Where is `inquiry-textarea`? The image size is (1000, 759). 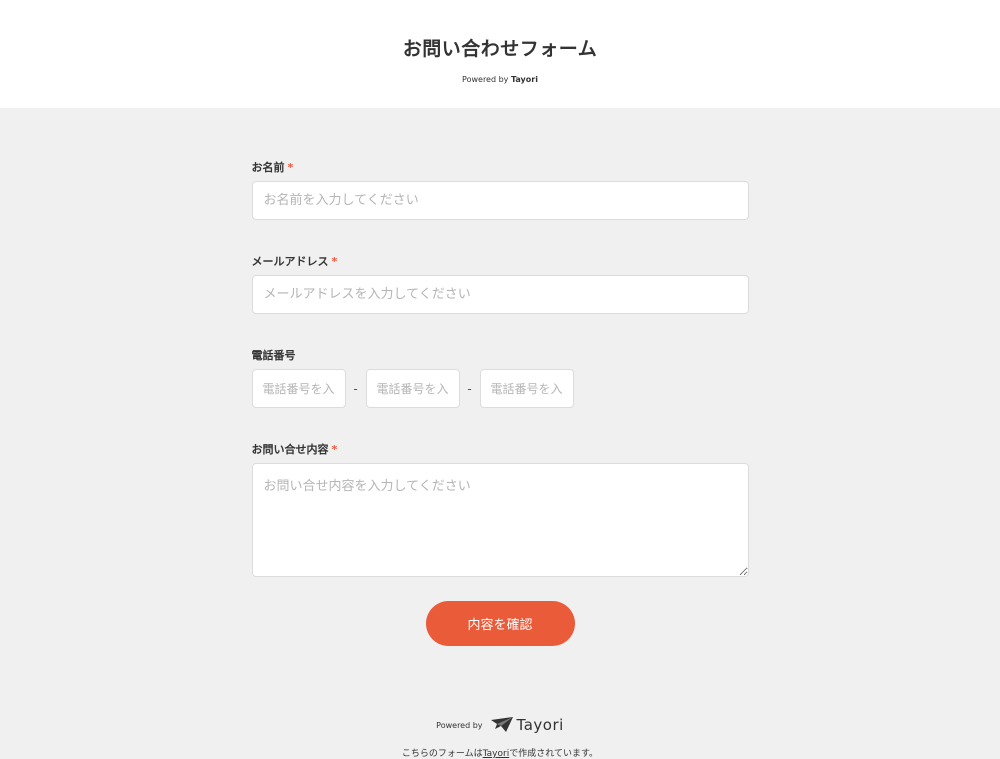 inquiry-textarea is located at coordinates (500, 520).